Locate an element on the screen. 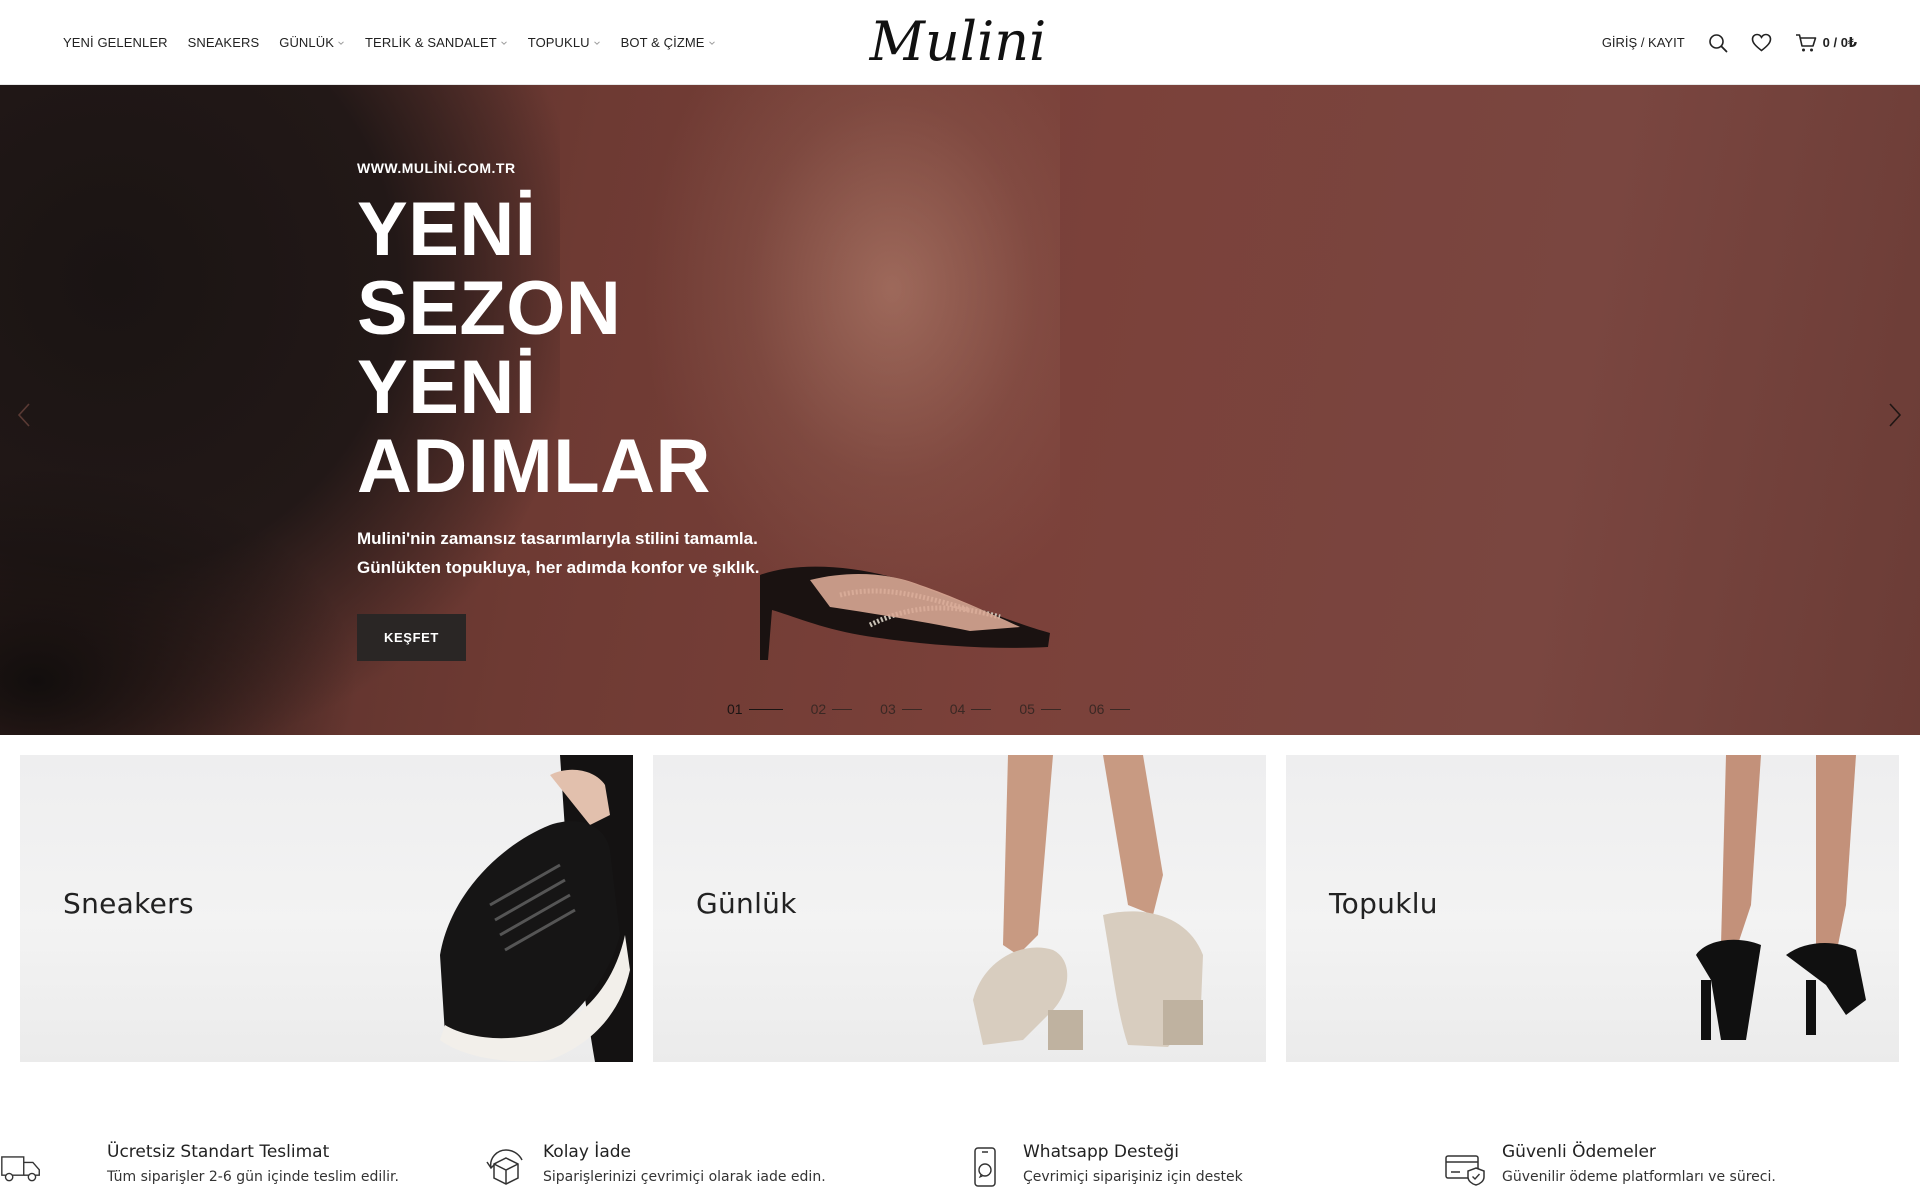 This screenshot has width=1920, height=1200. cart-button: 0 / 0₺ is located at coordinates (1826, 43).